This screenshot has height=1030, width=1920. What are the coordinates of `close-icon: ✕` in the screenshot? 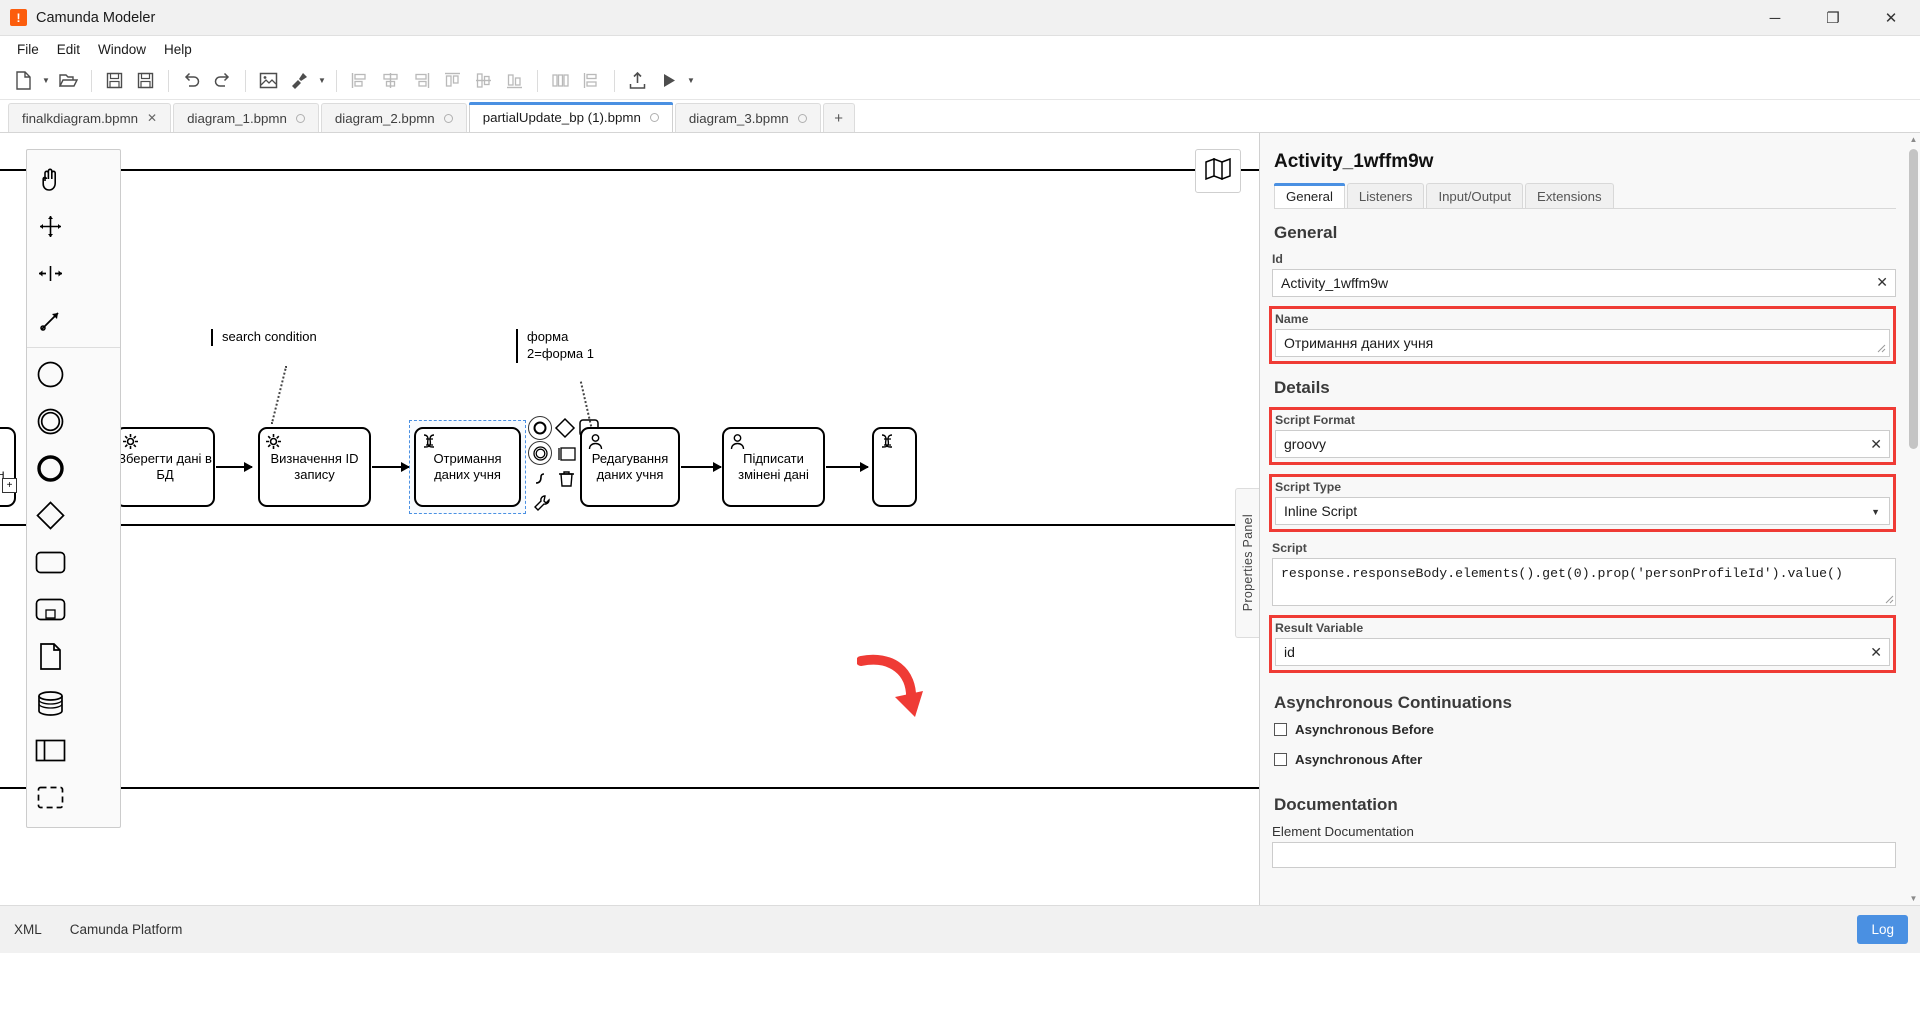 It's located at (152, 118).